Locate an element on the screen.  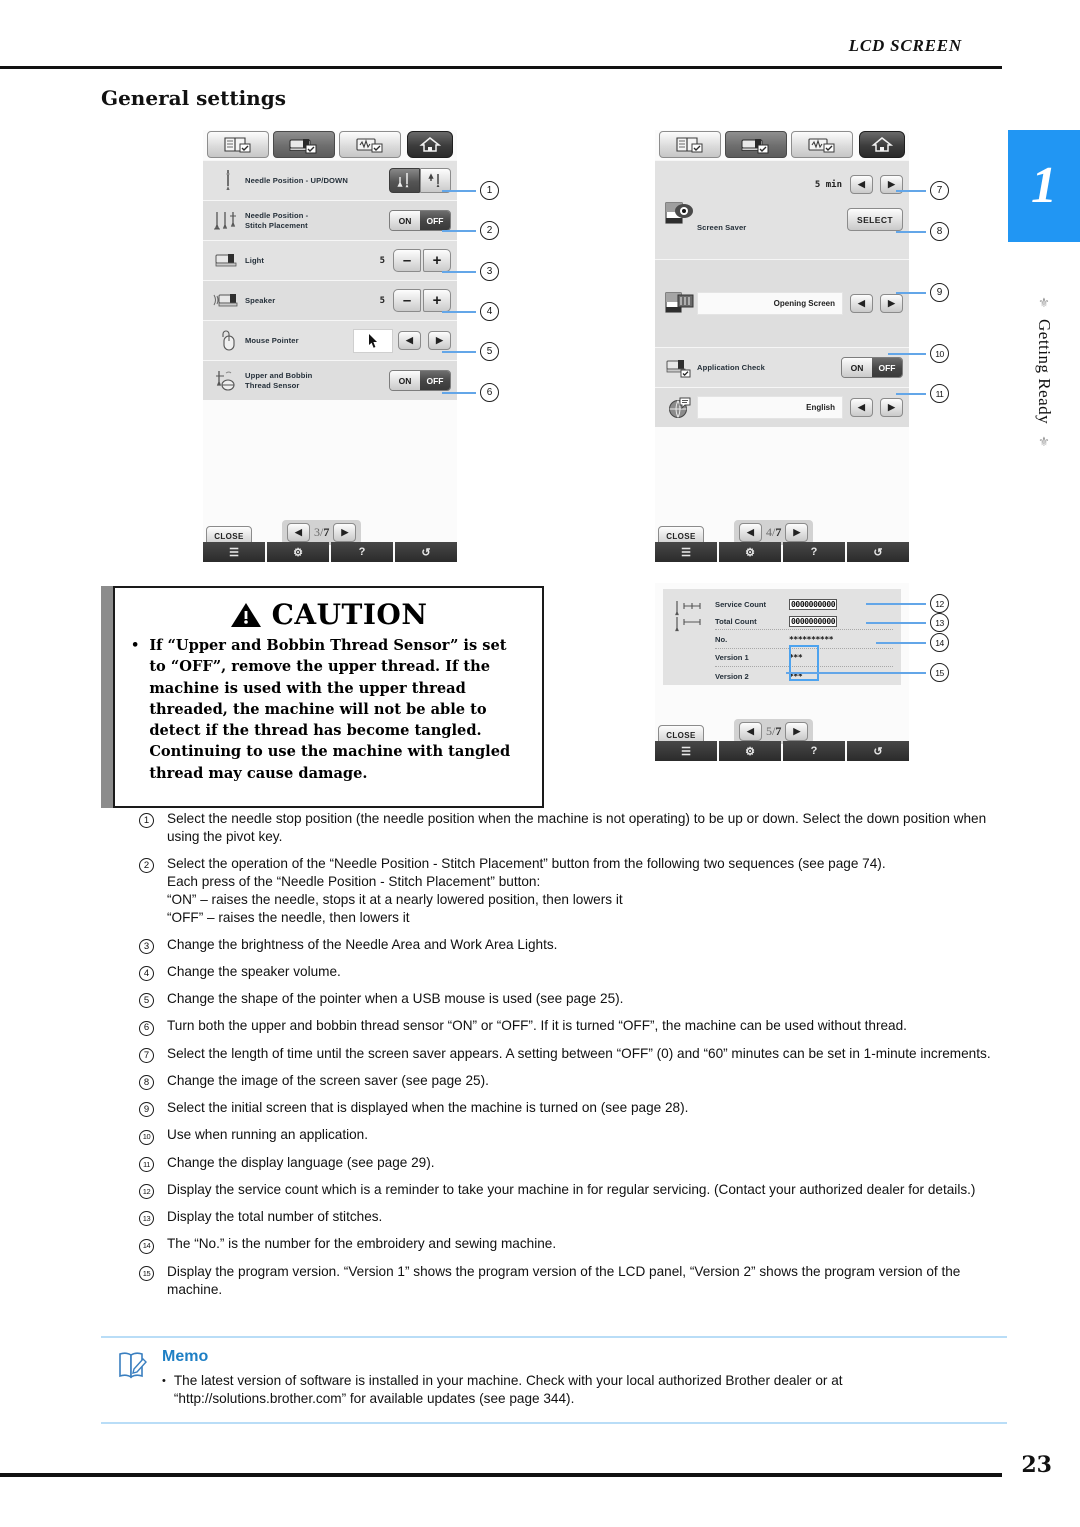
note-number: 14 is located at coordinates (153, 1244).